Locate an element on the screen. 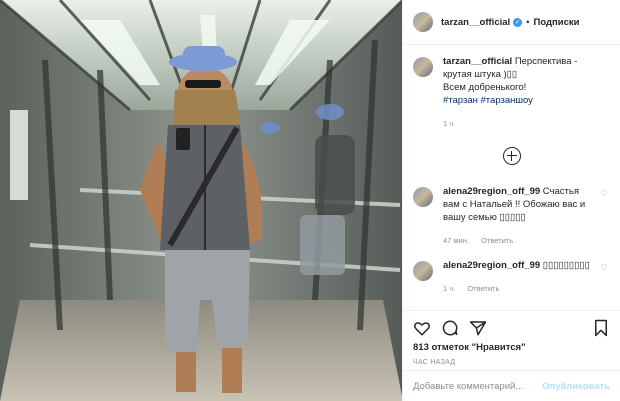 The image size is (620, 401). verified-badge-icon: ✓ is located at coordinates (518, 22).